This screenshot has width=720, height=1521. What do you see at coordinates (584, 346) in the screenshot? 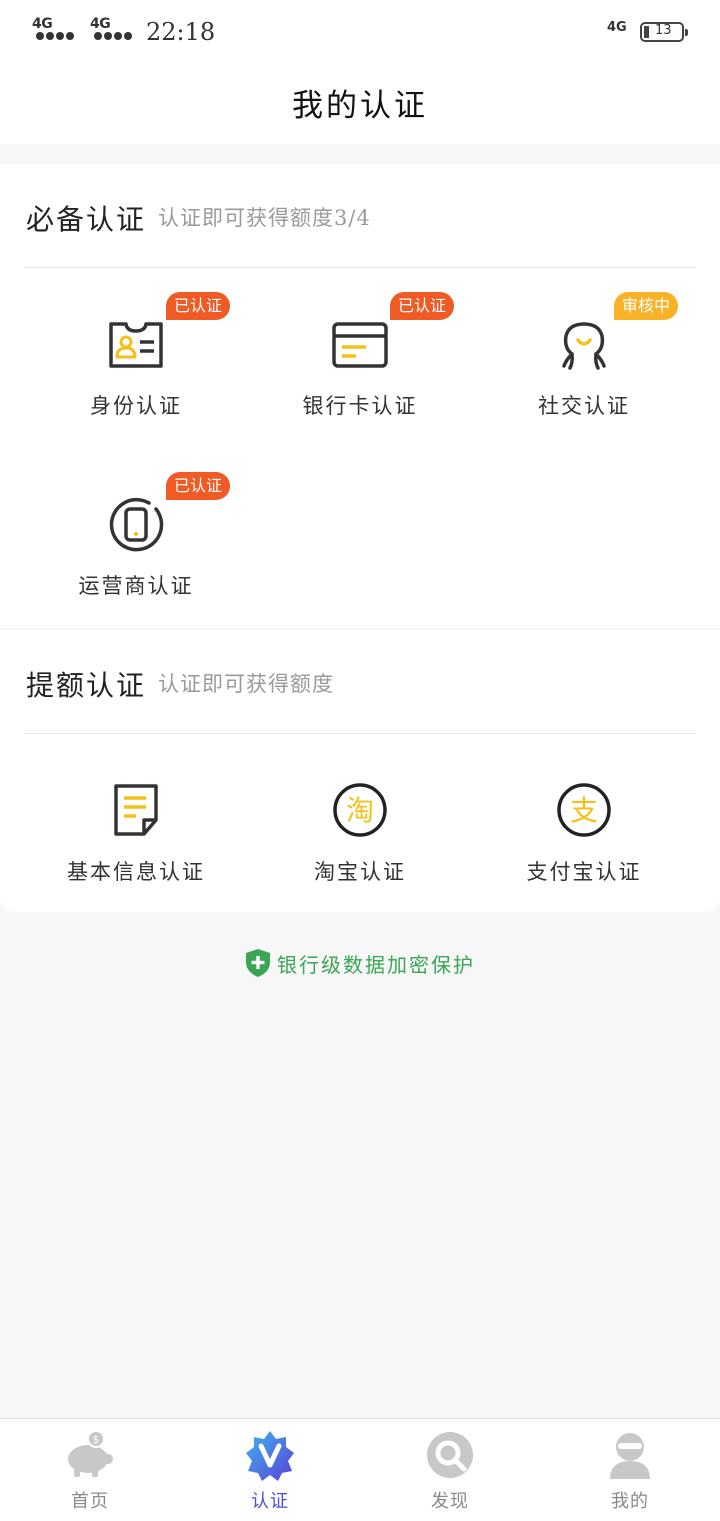
I see `social-icon` at bounding box center [584, 346].